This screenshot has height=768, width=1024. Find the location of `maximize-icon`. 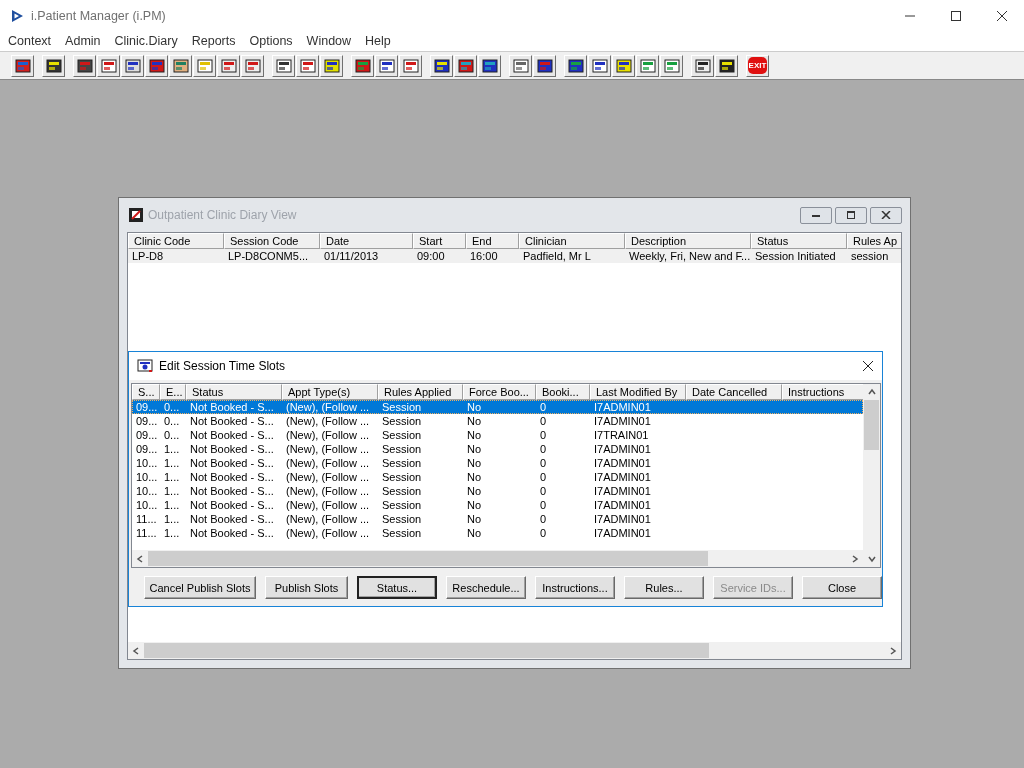

maximize-icon is located at coordinates (956, 15).